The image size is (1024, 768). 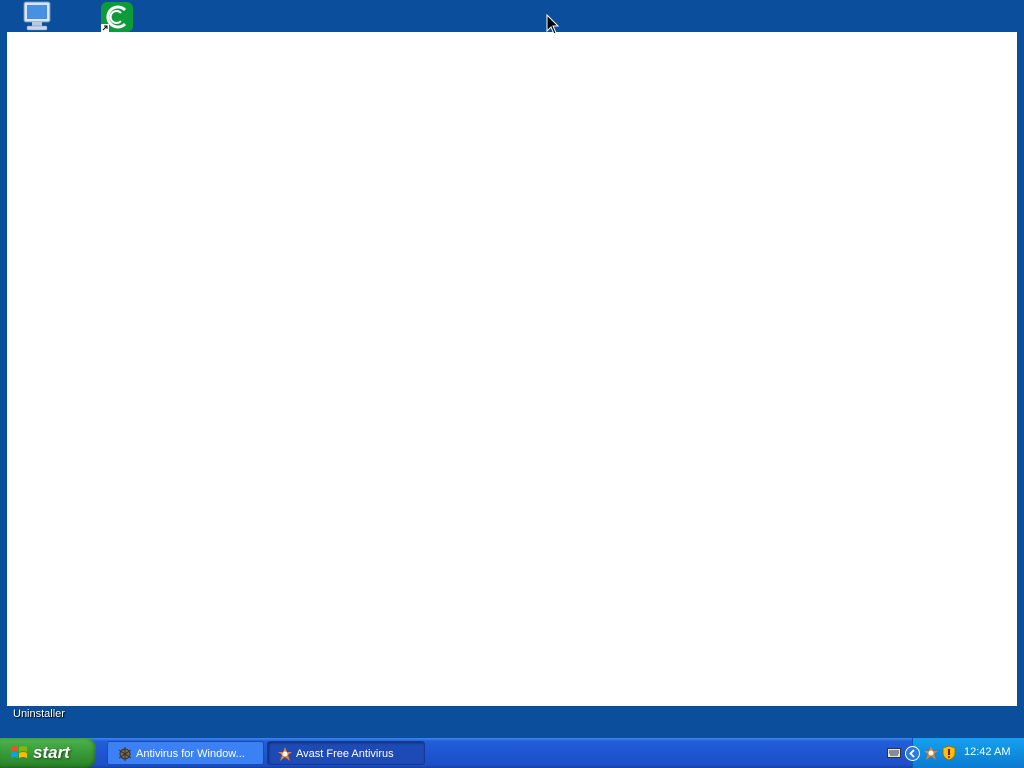 I want to click on antivirus-icon, so click(x=125, y=754).